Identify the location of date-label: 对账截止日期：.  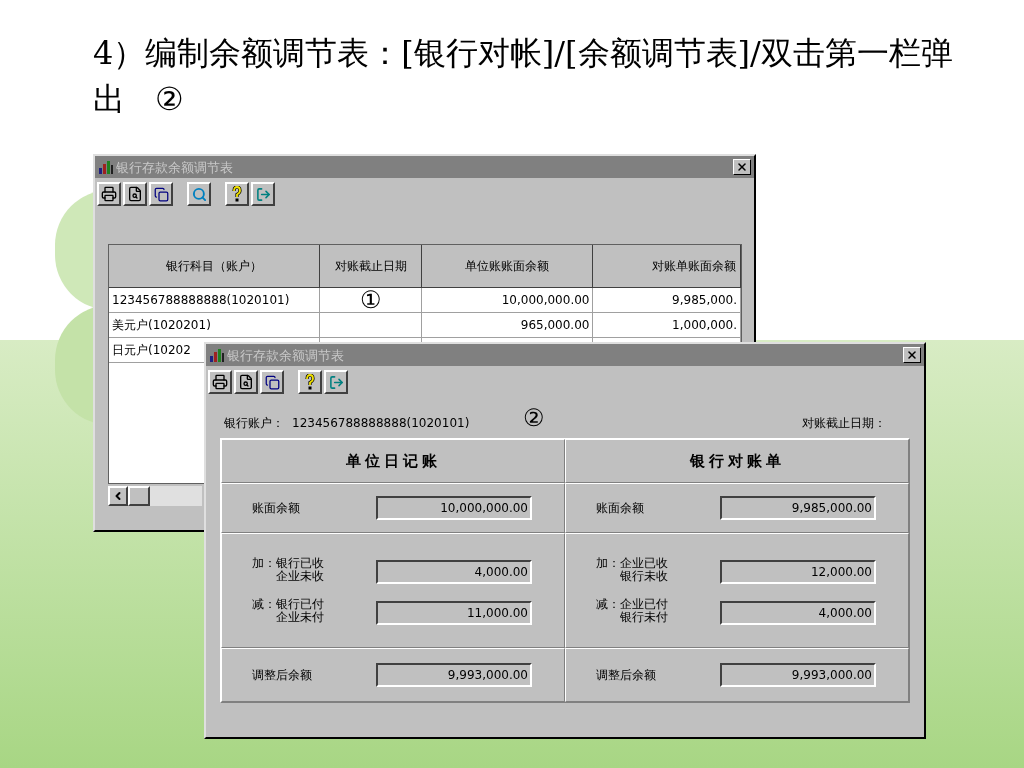
(844, 423).